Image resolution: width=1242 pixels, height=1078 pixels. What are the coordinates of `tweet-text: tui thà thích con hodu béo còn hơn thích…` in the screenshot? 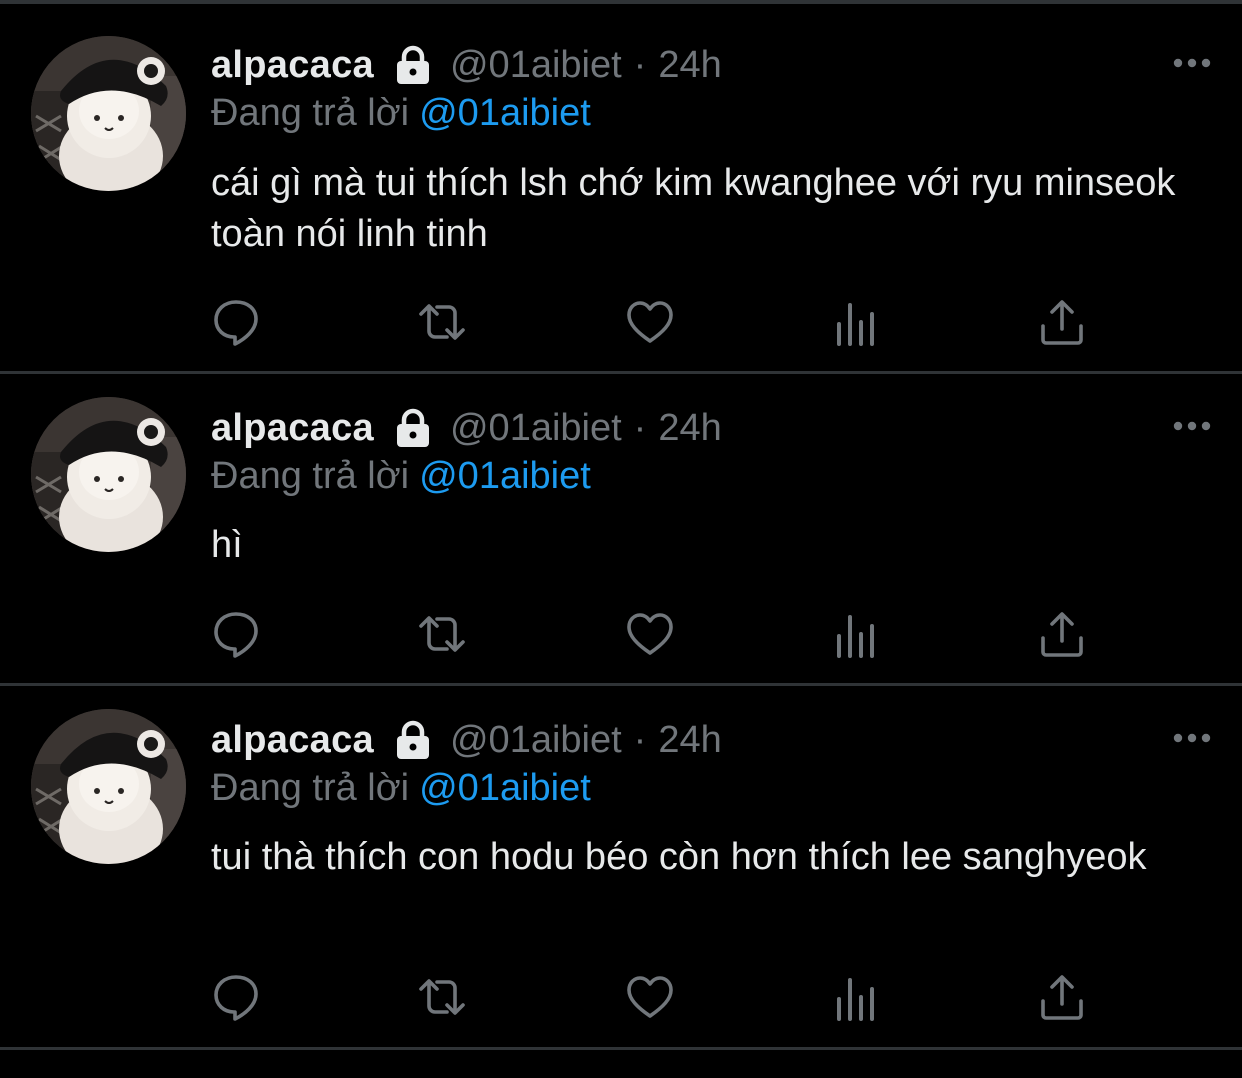 It's located at (679, 857).